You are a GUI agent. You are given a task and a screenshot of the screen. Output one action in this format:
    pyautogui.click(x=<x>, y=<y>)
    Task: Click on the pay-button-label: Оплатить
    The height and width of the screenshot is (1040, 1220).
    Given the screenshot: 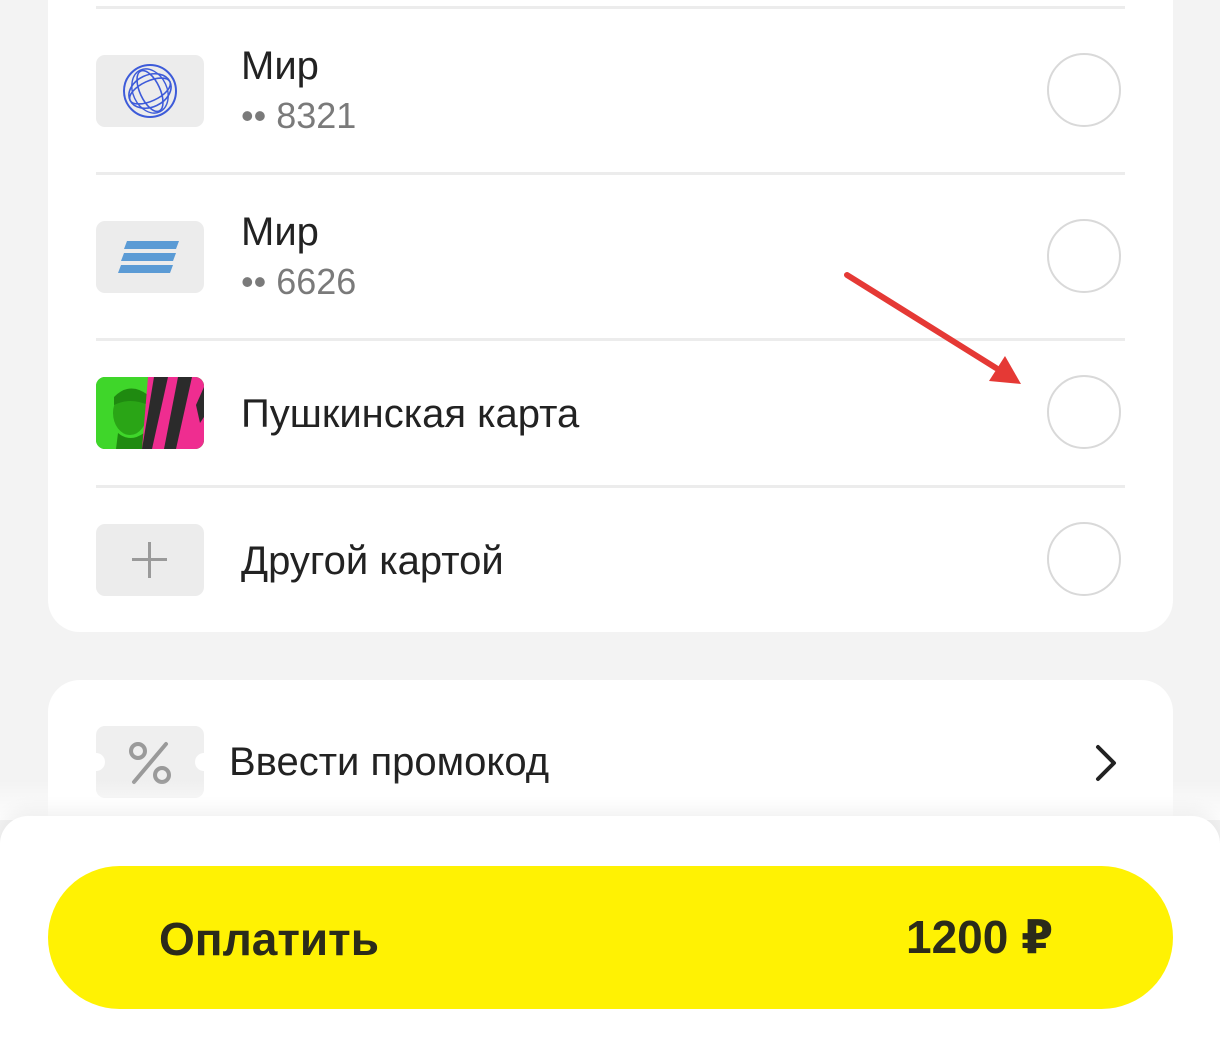 What is the action you would take?
    pyautogui.click(x=269, y=939)
    